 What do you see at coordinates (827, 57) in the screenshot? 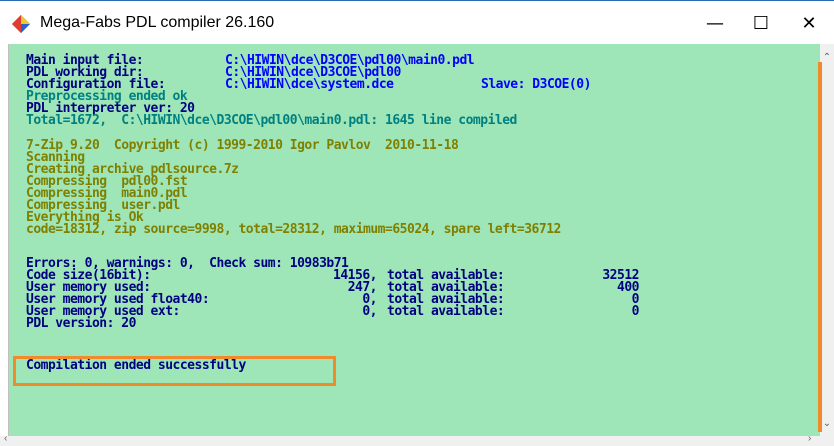
I see `scroll-up-icon: ⌃` at bounding box center [827, 57].